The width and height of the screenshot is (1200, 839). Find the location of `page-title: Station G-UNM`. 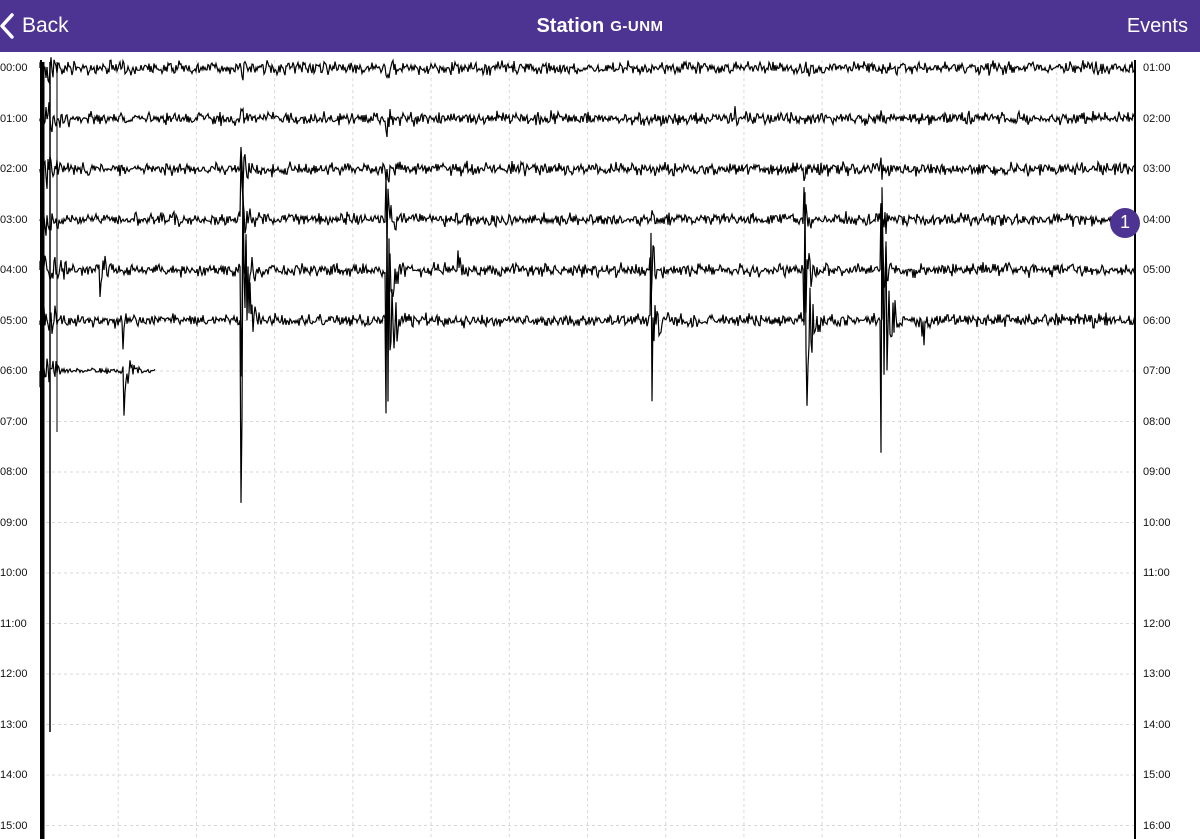

page-title: Station G-UNM is located at coordinates (600, 26).